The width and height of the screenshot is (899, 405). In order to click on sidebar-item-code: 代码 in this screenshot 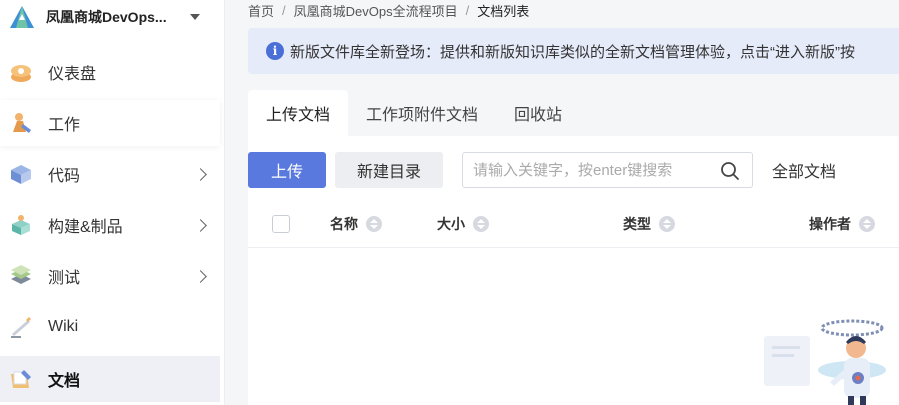, I will do `click(110, 174)`.